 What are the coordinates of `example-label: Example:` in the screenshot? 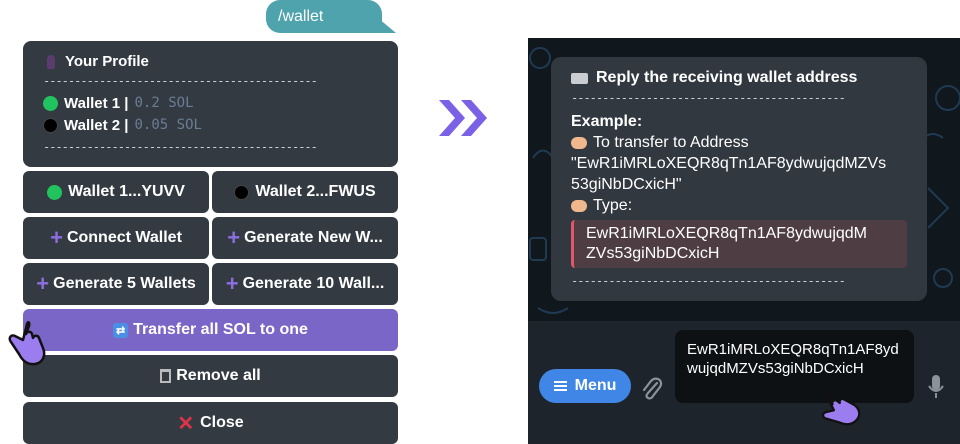 It's located at (607, 121).